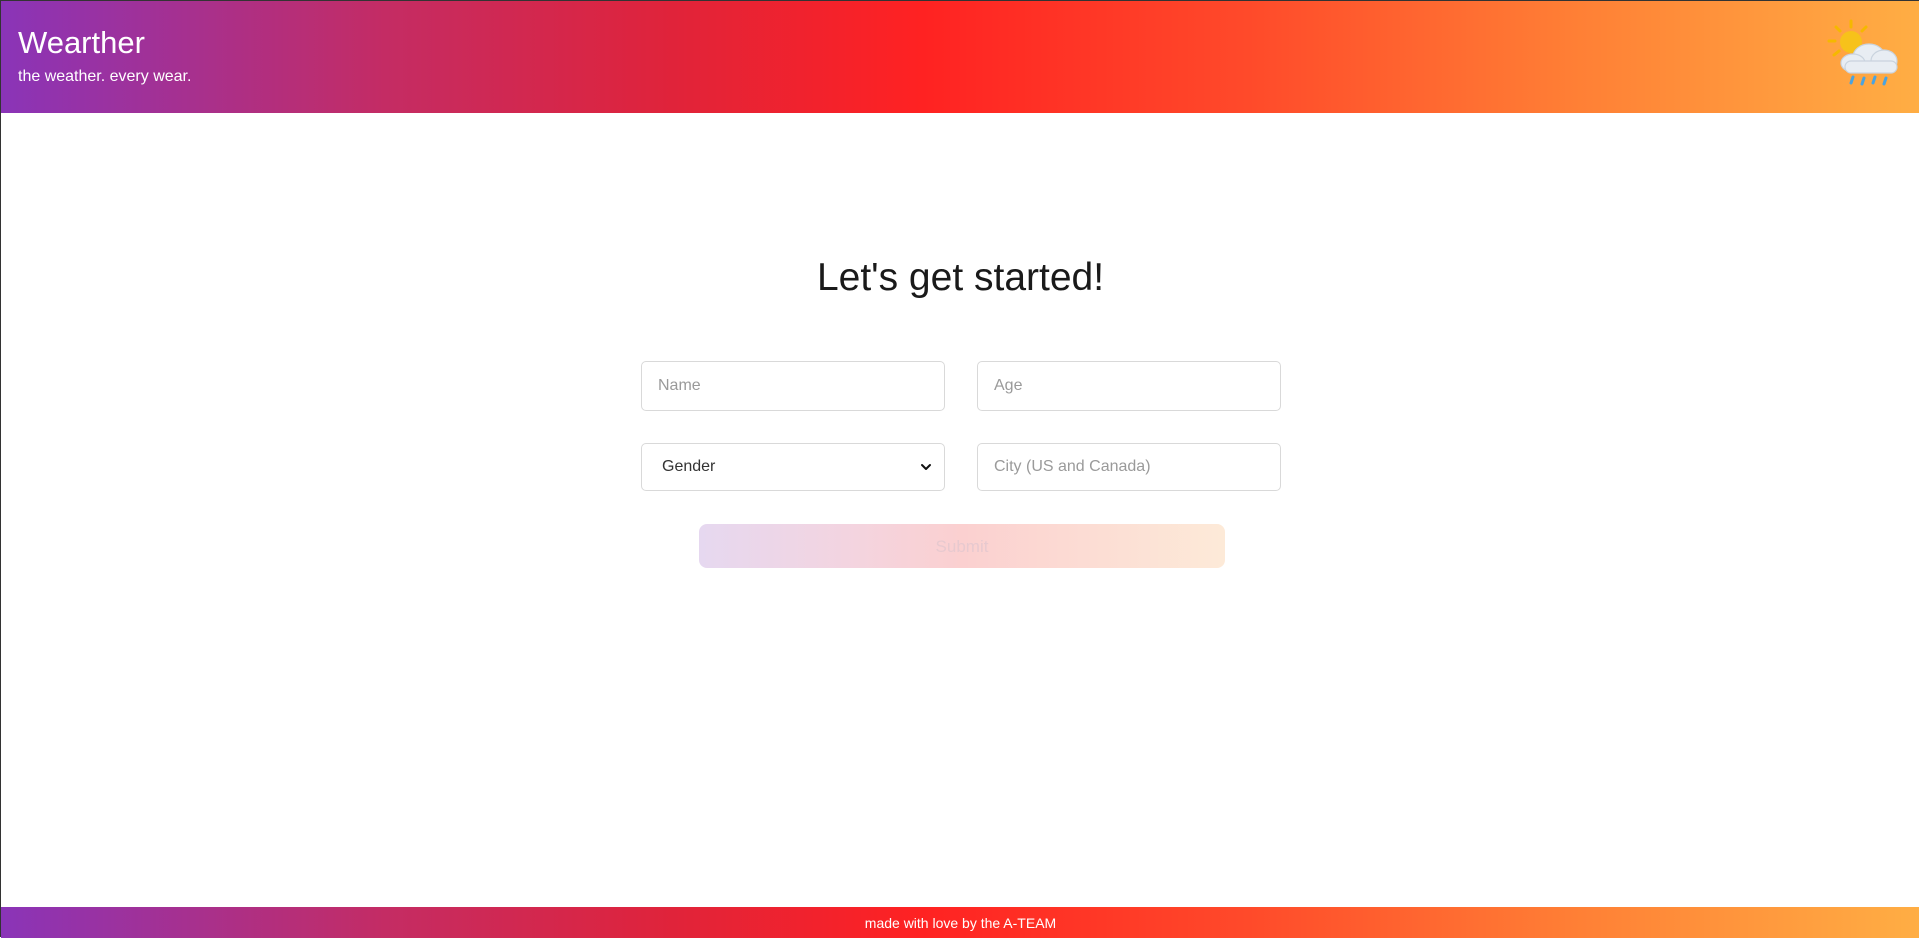 The image size is (1919, 938). I want to click on app-header: Wearther the weather. every wear., so click(960, 57).